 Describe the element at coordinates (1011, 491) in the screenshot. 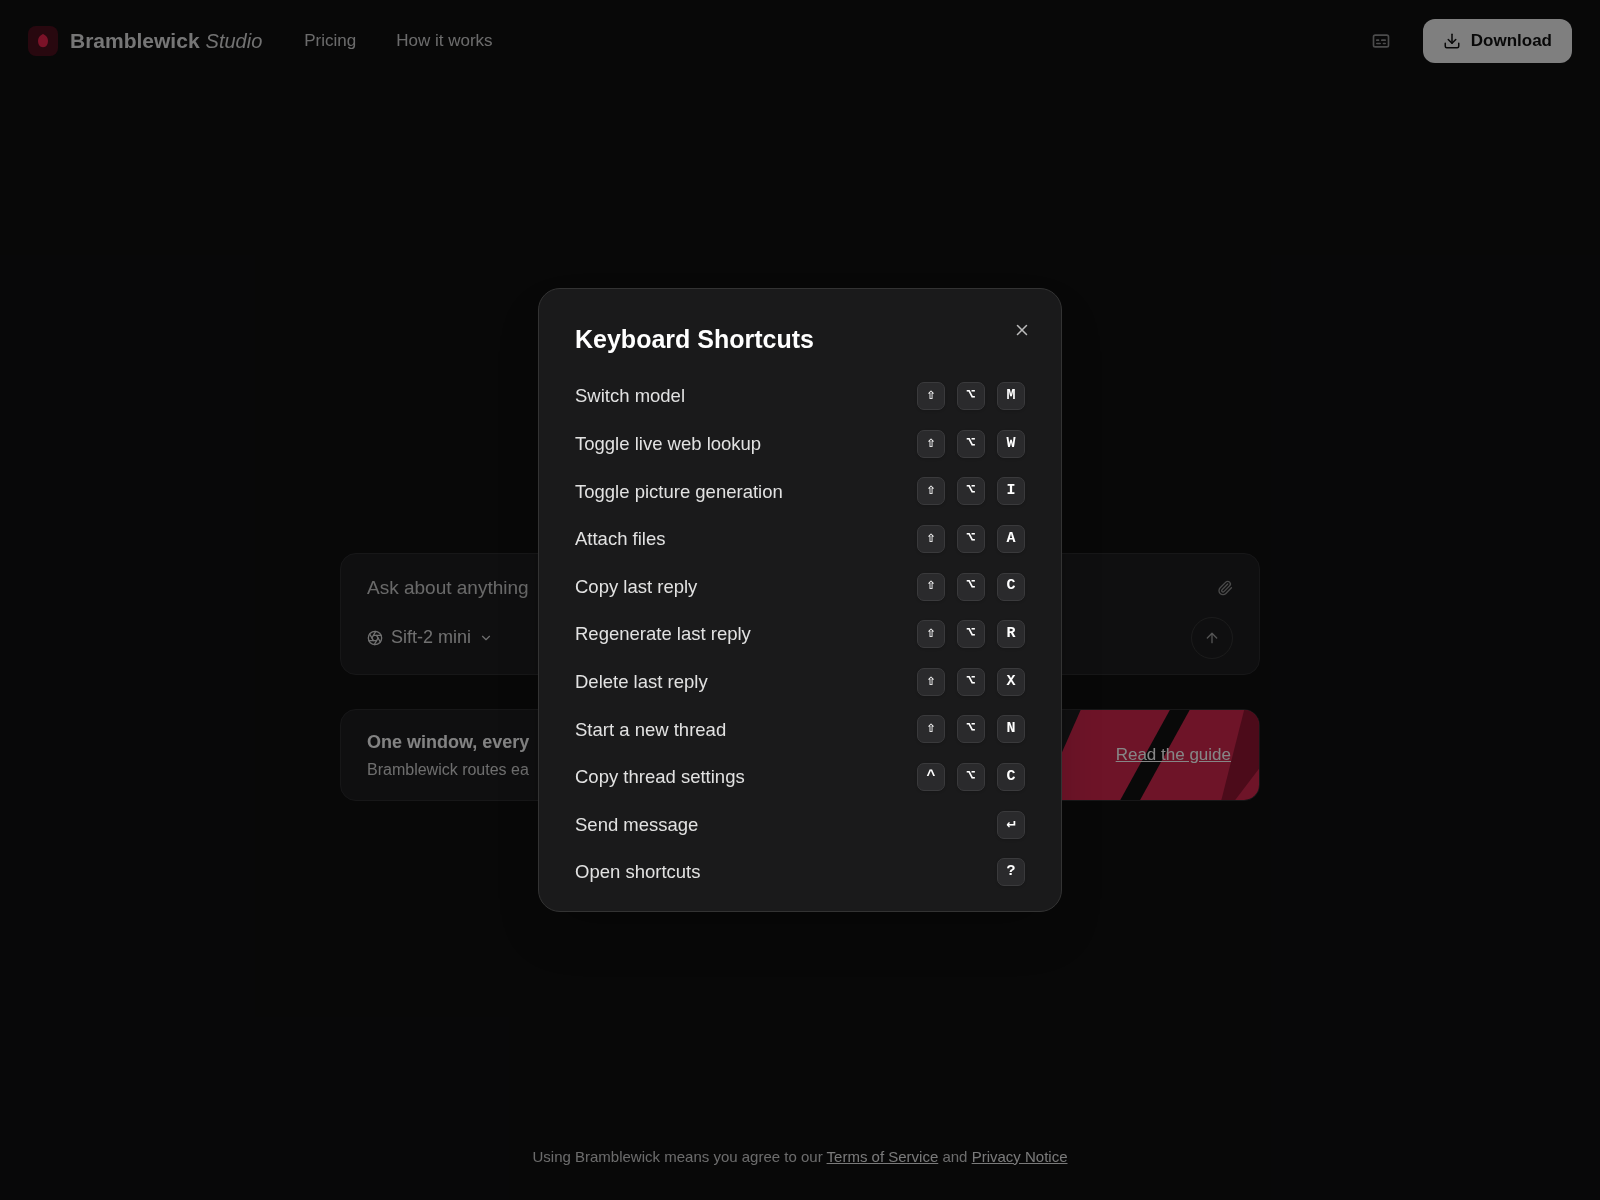

I see `key-cap: I` at that location.